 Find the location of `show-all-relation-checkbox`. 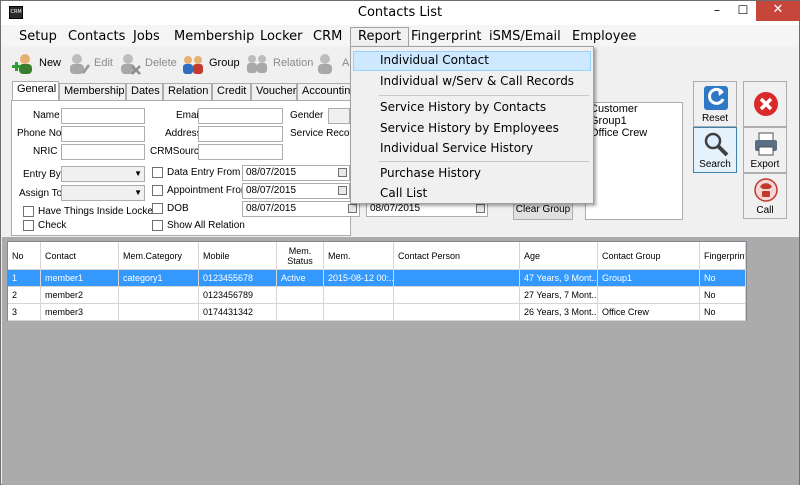

show-all-relation-checkbox is located at coordinates (157, 225).